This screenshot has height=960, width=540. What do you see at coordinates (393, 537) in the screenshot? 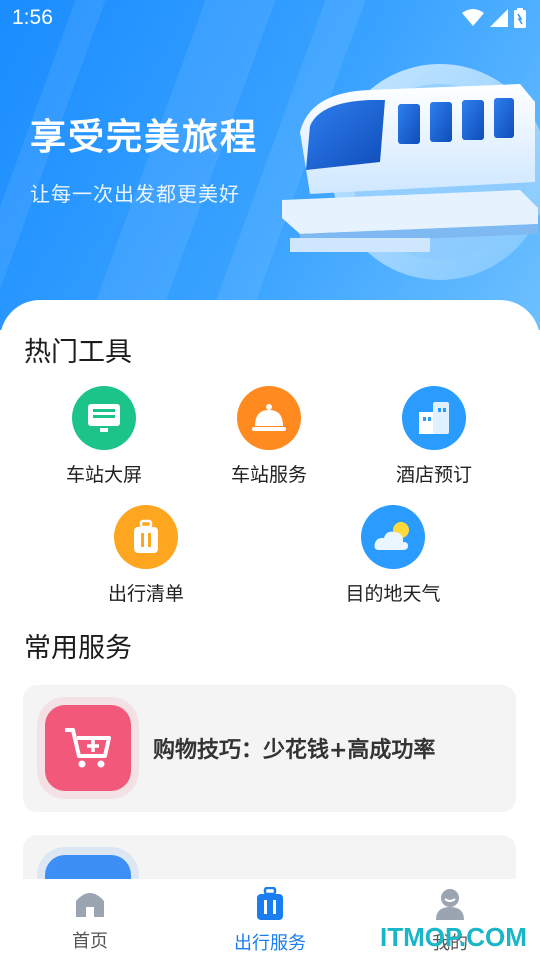
I see `weather-icon` at bounding box center [393, 537].